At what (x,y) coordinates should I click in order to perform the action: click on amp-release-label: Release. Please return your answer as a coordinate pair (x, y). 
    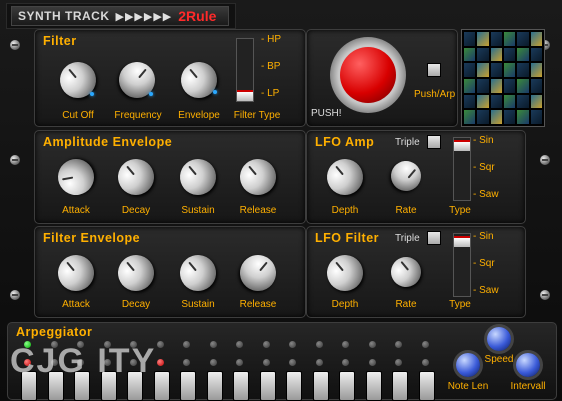
    Looking at the image, I should click on (258, 210).